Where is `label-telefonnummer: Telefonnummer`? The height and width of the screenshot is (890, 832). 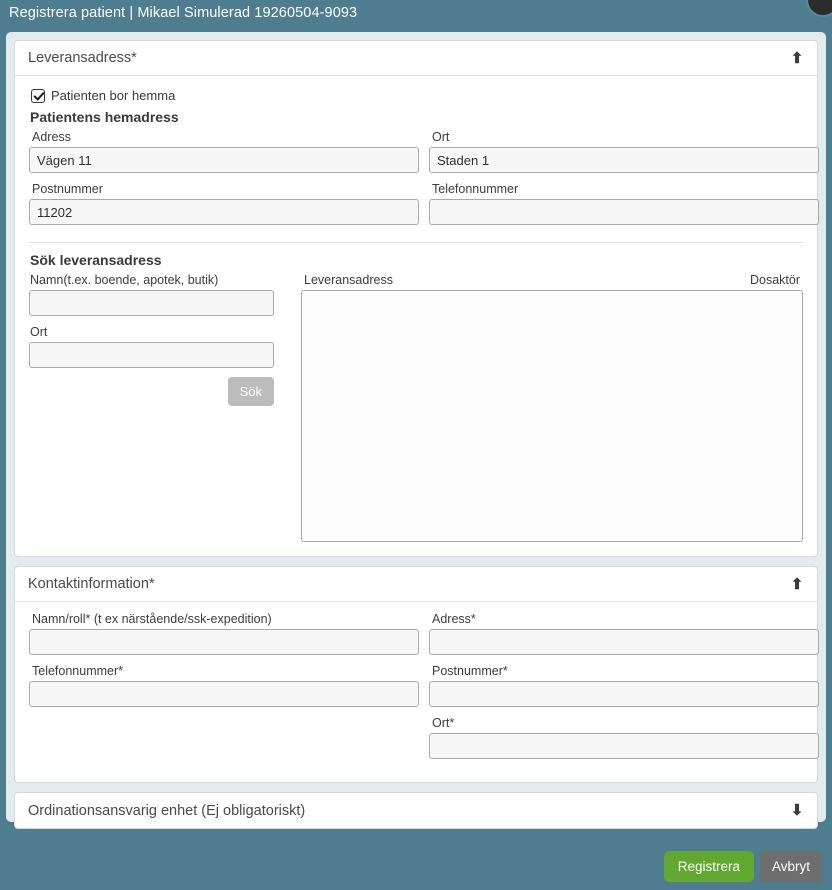 label-telefonnummer: Telefonnummer is located at coordinates (475, 189).